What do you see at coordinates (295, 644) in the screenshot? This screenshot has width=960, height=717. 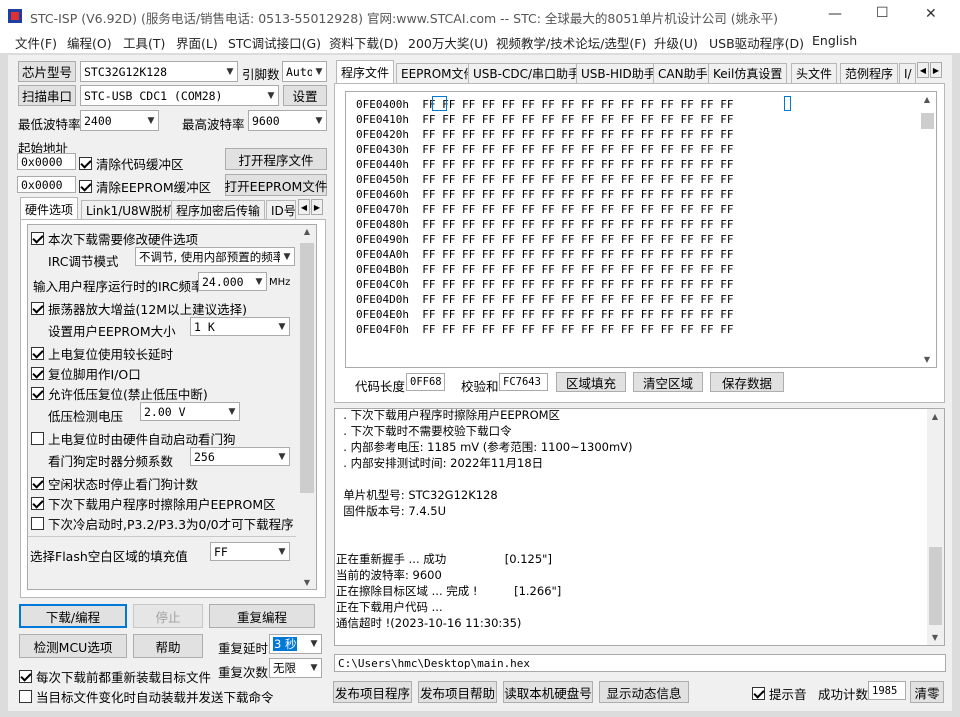 I see `repeat-delay-select: 3 秒 ▼` at bounding box center [295, 644].